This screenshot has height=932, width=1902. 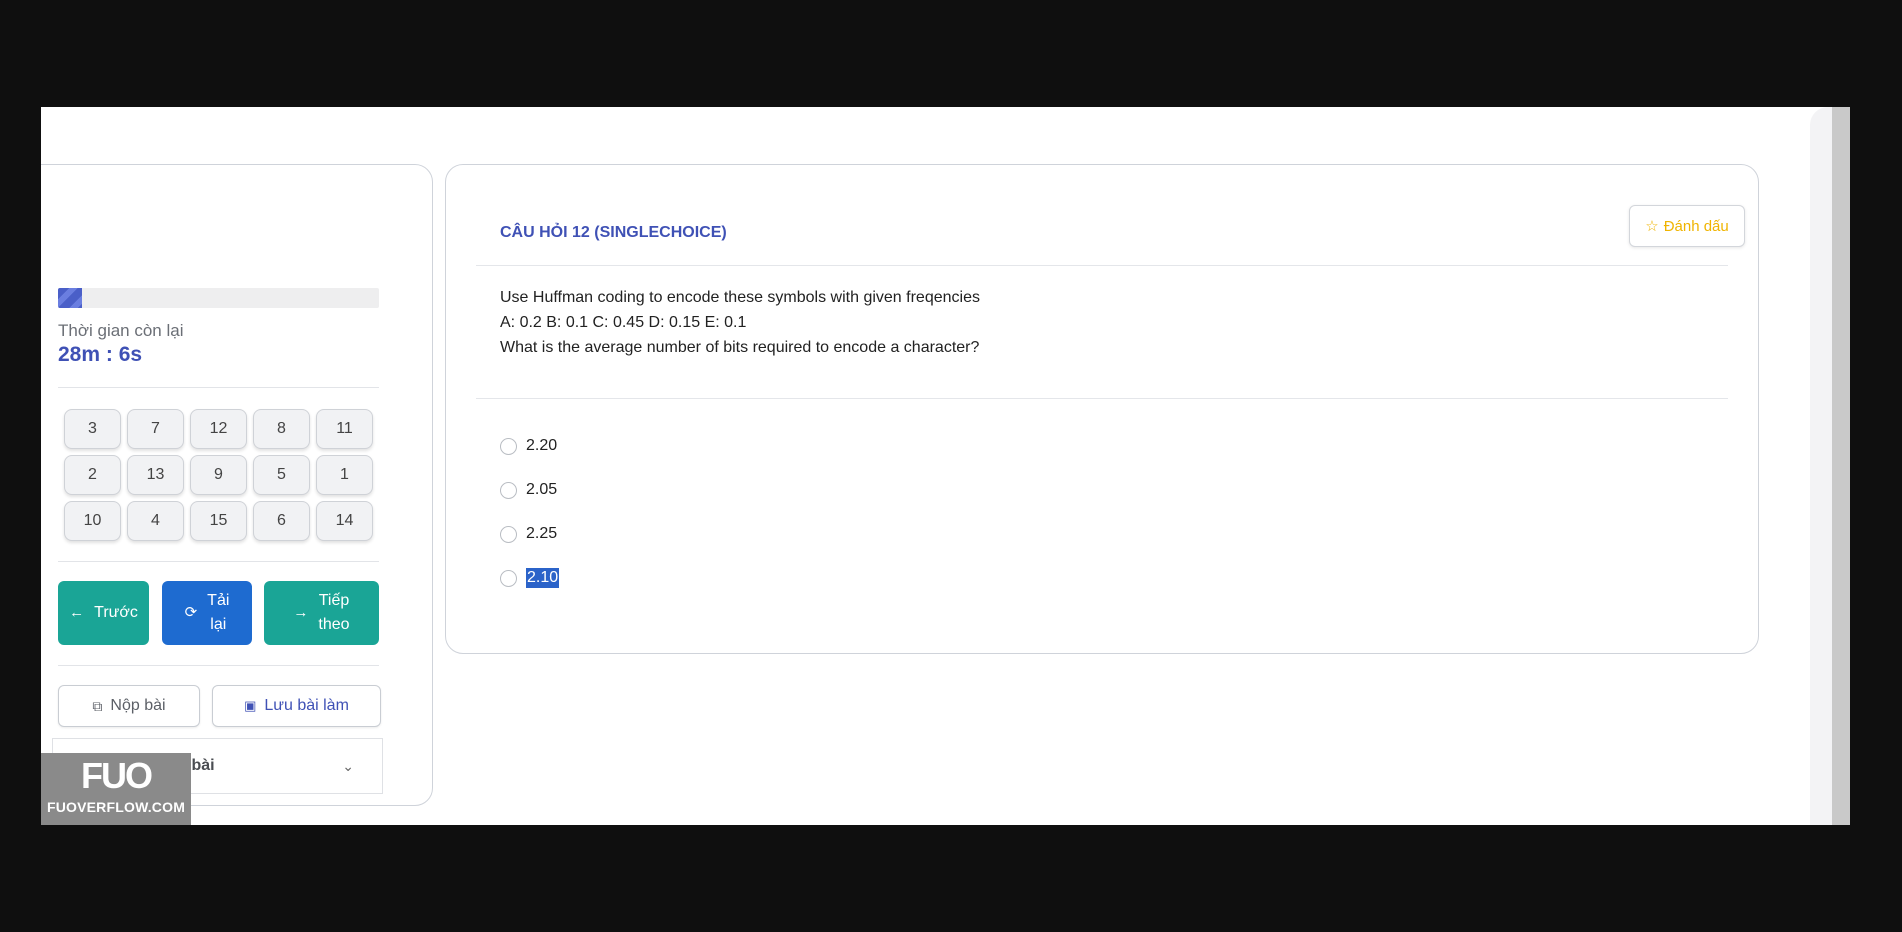 I want to click on question-nav-button: 9, so click(x=218, y=475).